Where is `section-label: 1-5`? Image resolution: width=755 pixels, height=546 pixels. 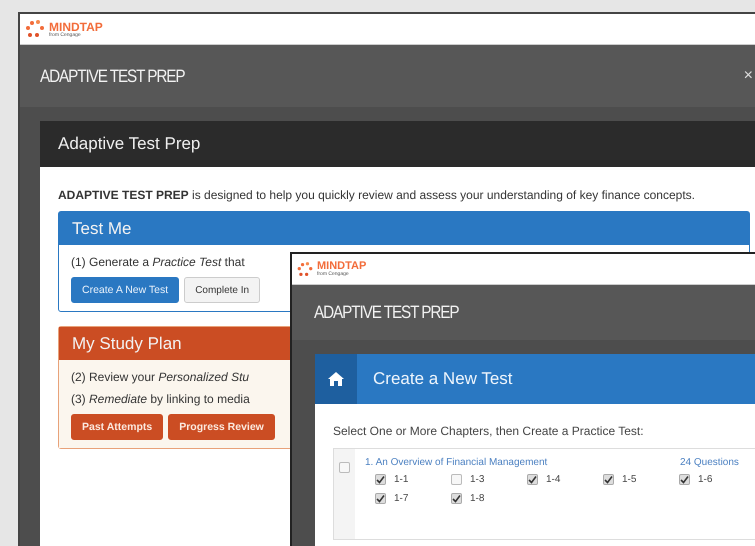
section-label: 1-5 is located at coordinates (629, 479).